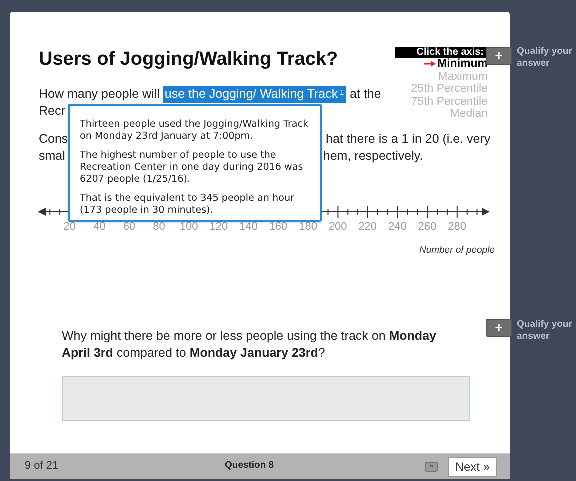  Describe the element at coordinates (308, 227) in the screenshot. I see `axis-label: 180` at that location.